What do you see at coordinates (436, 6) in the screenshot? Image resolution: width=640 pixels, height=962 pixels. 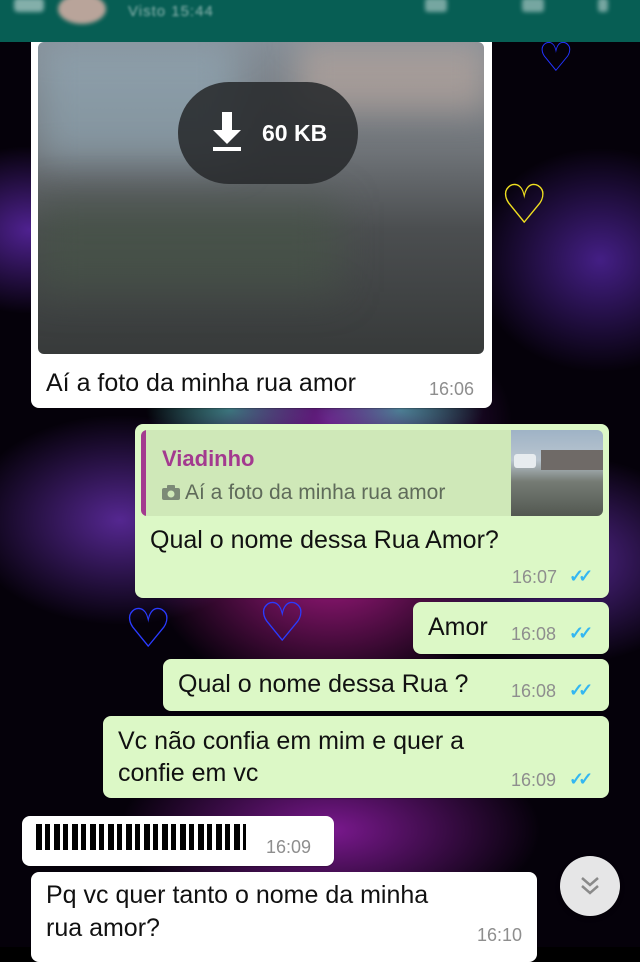 I see `video-call-icon` at bounding box center [436, 6].